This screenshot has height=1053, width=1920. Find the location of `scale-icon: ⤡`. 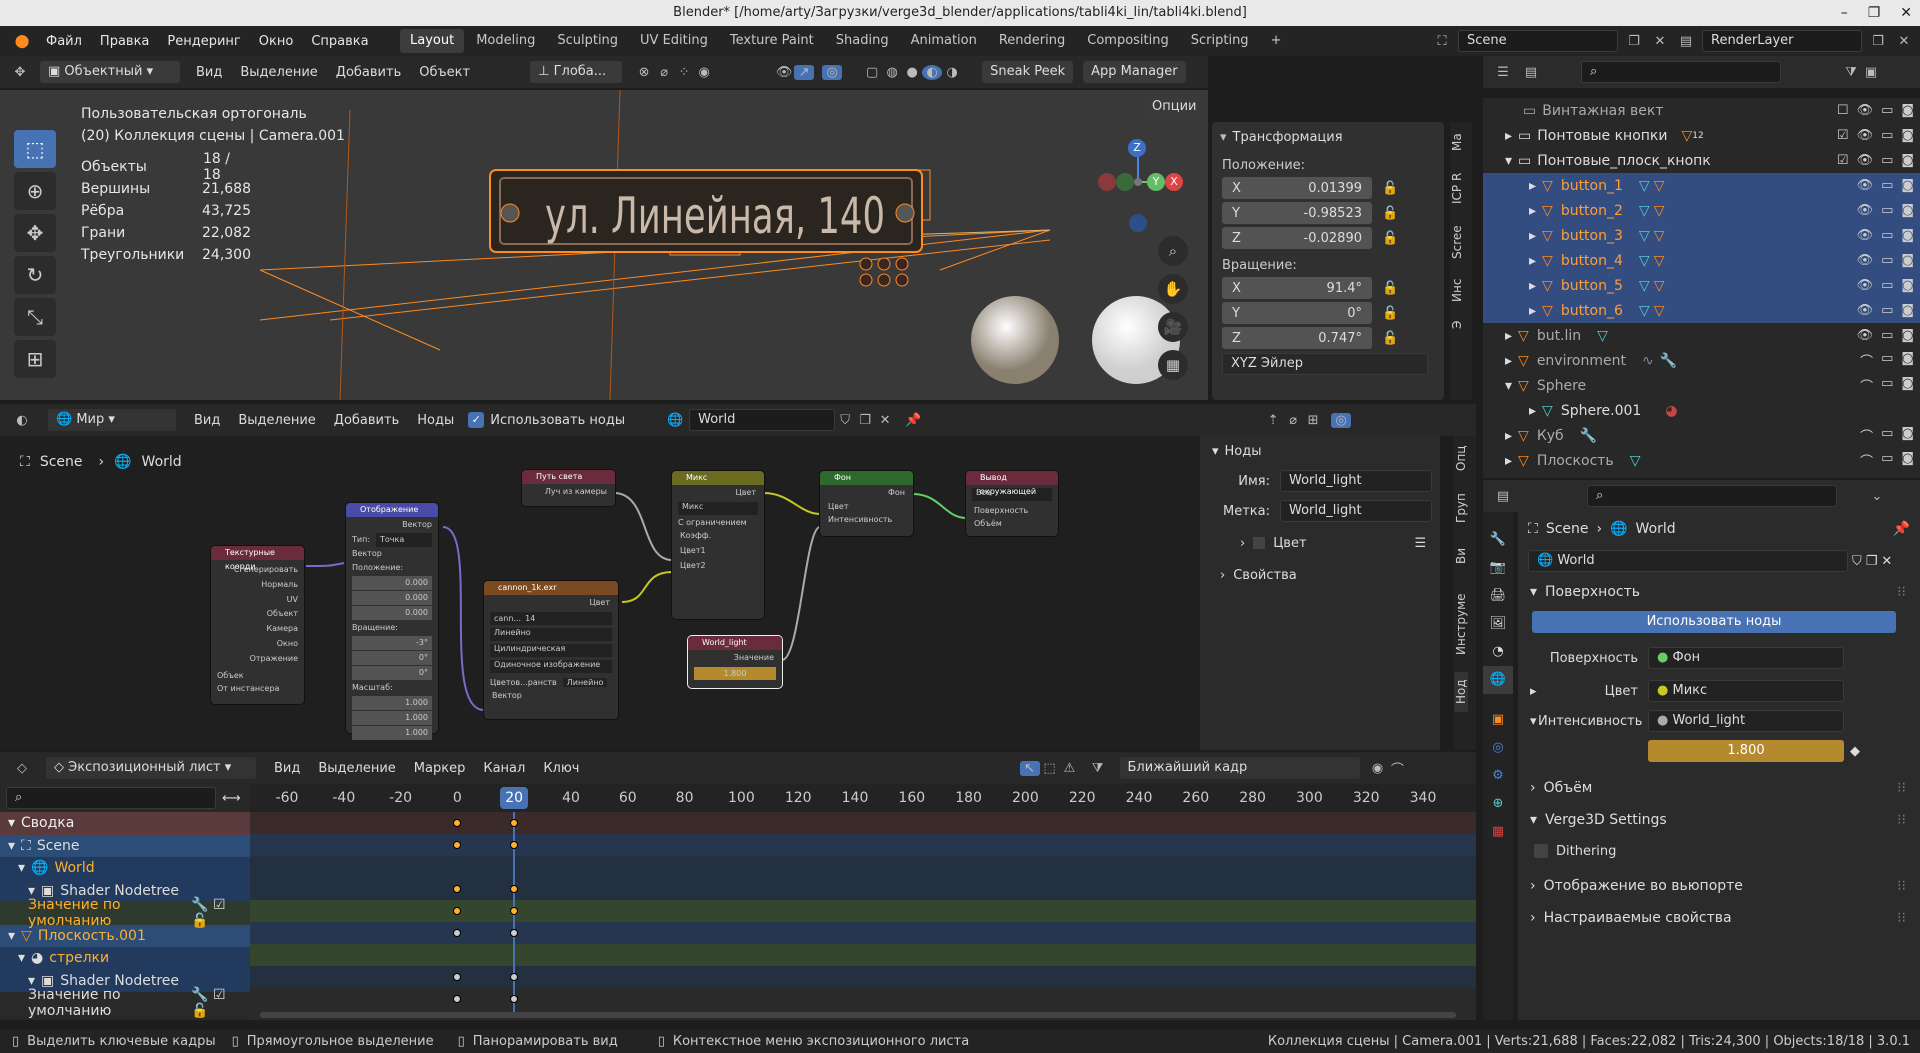

scale-icon: ⤡ is located at coordinates (35, 317).